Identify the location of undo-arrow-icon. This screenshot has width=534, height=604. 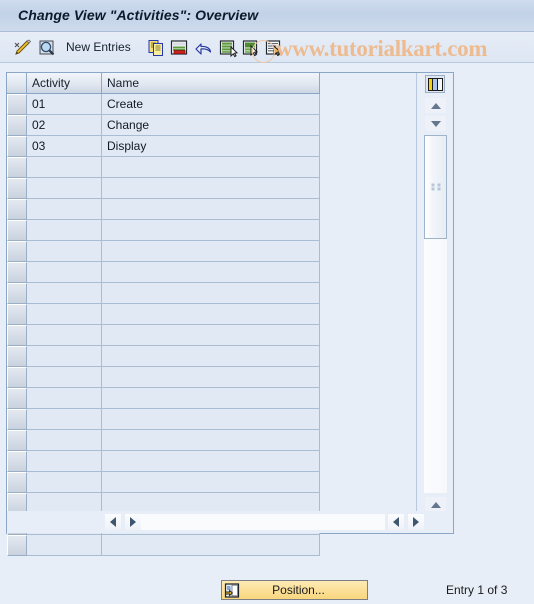
(203, 48).